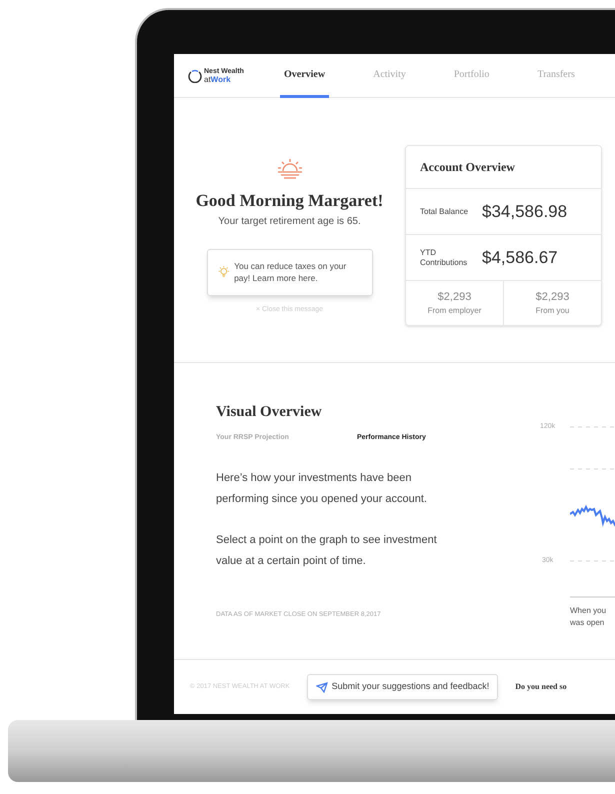  I want to click on nav-tab: Activity, so click(389, 76).